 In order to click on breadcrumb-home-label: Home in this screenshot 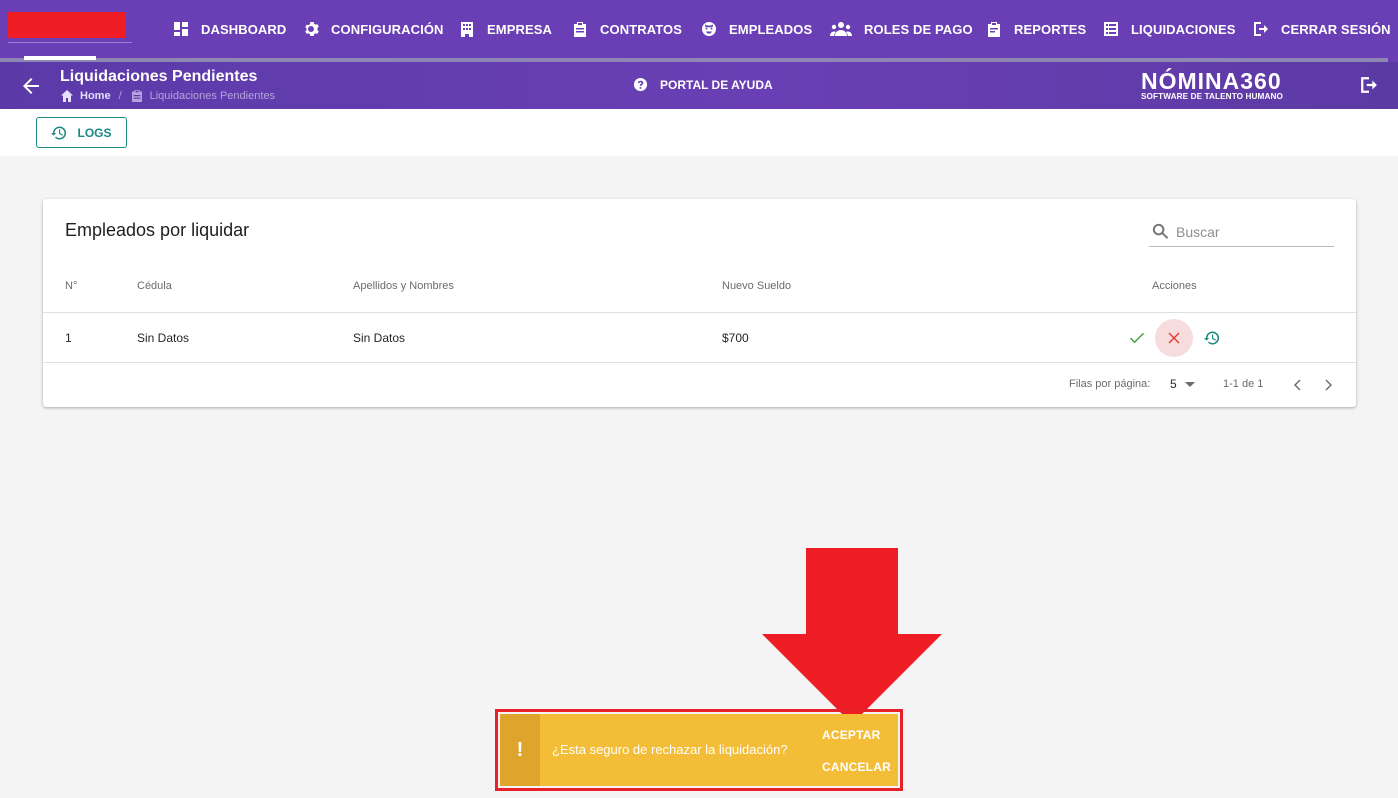, I will do `click(95, 96)`.